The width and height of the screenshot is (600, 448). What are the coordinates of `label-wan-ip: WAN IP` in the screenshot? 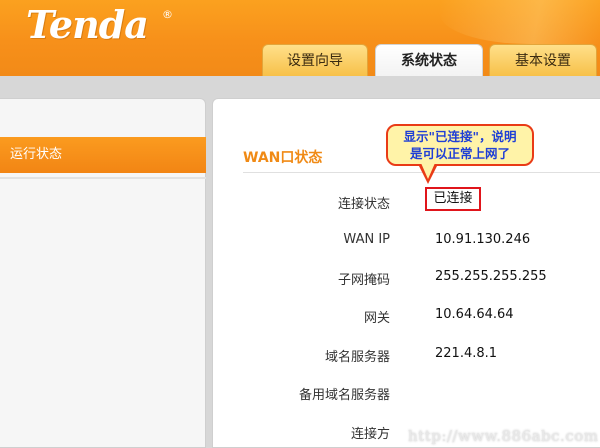 It's located at (366, 239).